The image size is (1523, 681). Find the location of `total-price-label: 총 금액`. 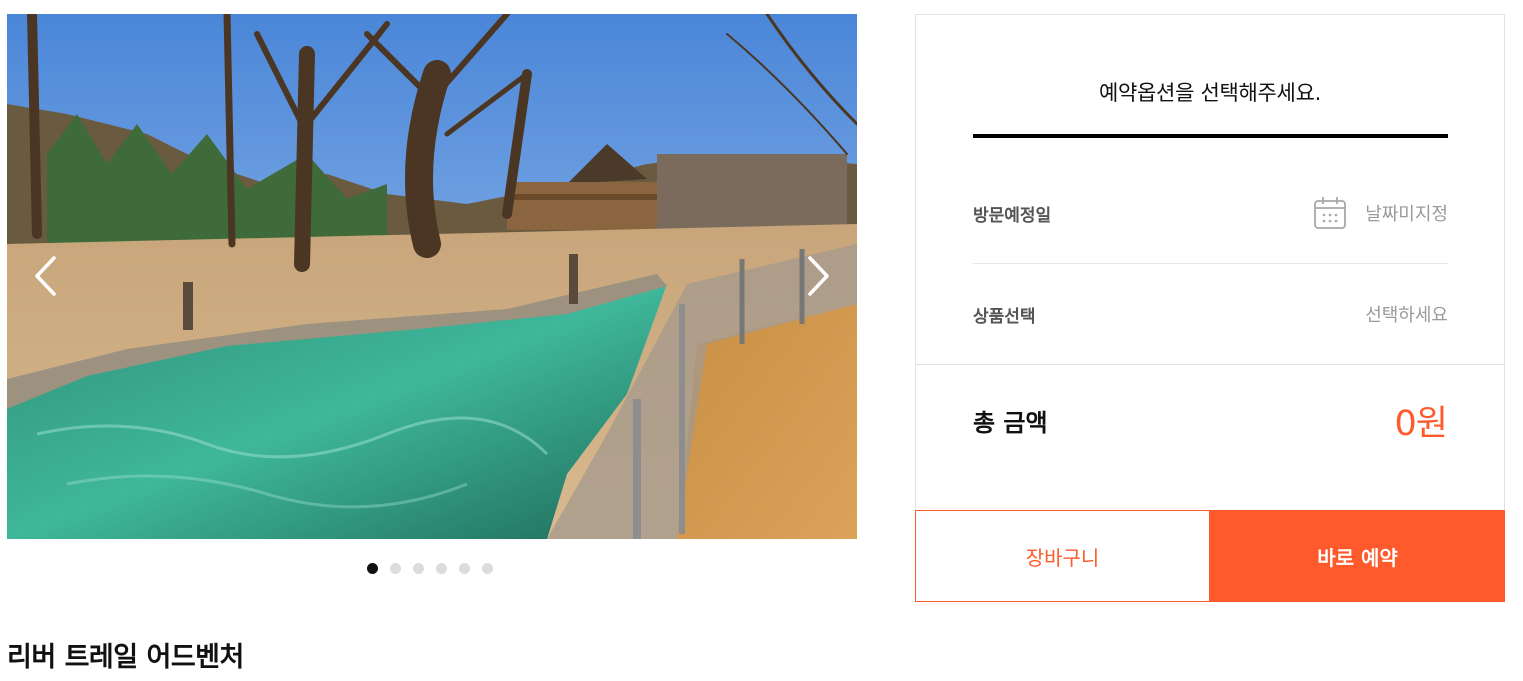

total-price-label: 총 금액 is located at coordinates (1010, 423).